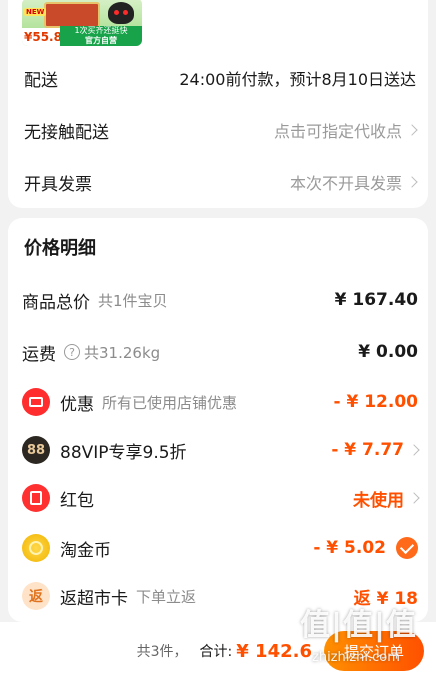 The height and width of the screenshot is (680, 436). I want to click on taojinbi-amount-text: - ¥ 5.02, so click(349, 548).